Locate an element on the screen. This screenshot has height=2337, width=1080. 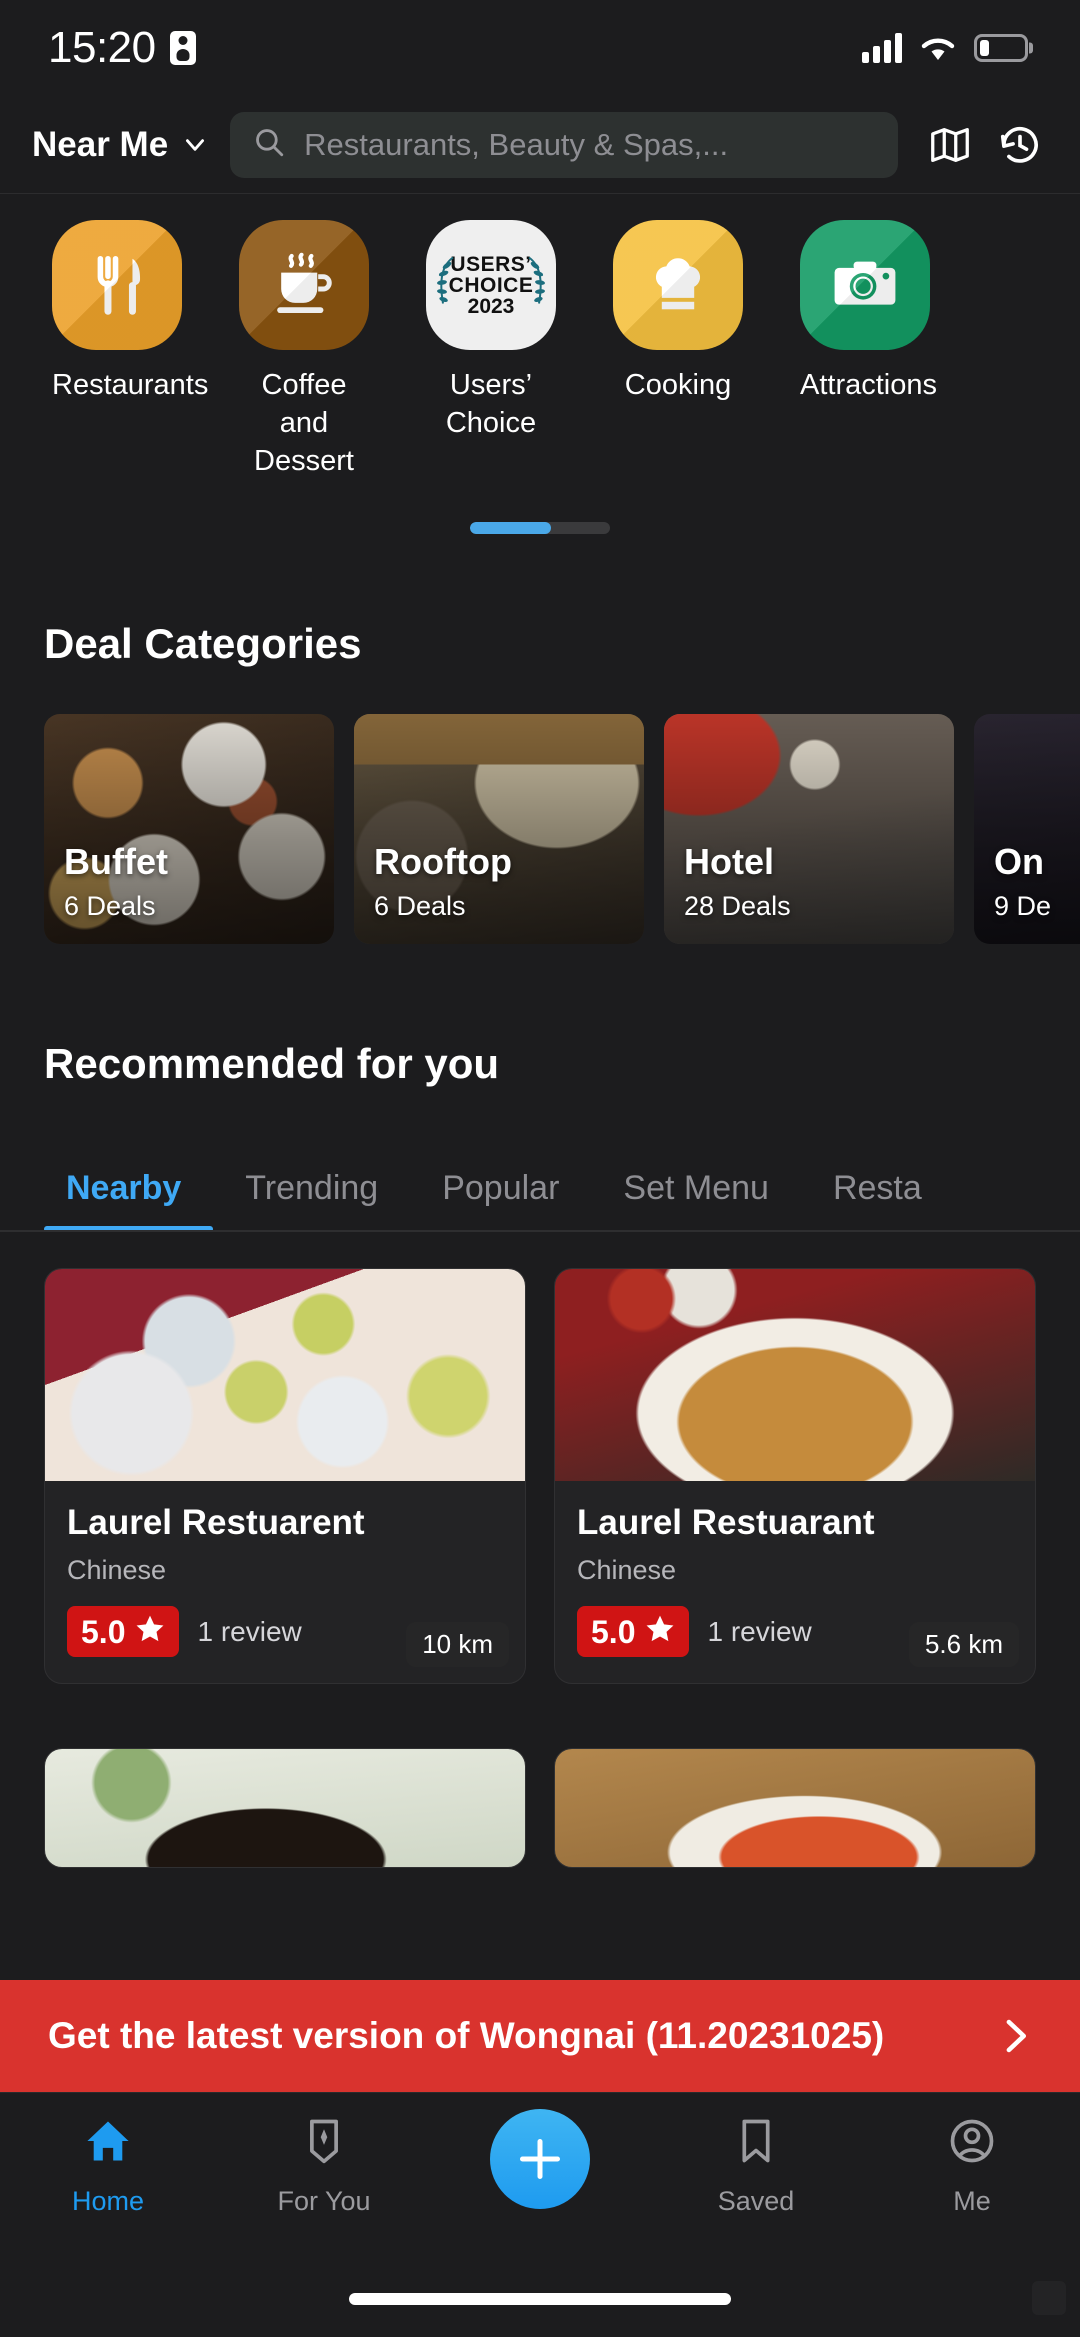
category-item-cooking: Cooking is located at coordinates (678, 350).